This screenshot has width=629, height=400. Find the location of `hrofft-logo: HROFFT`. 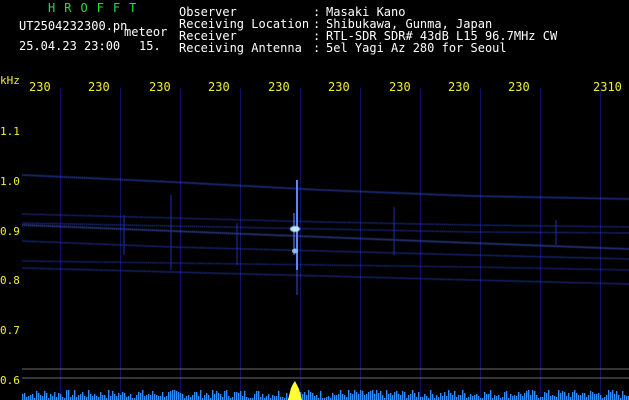

hrofft-logo: HROFFT is located at coordinates (97, 8).